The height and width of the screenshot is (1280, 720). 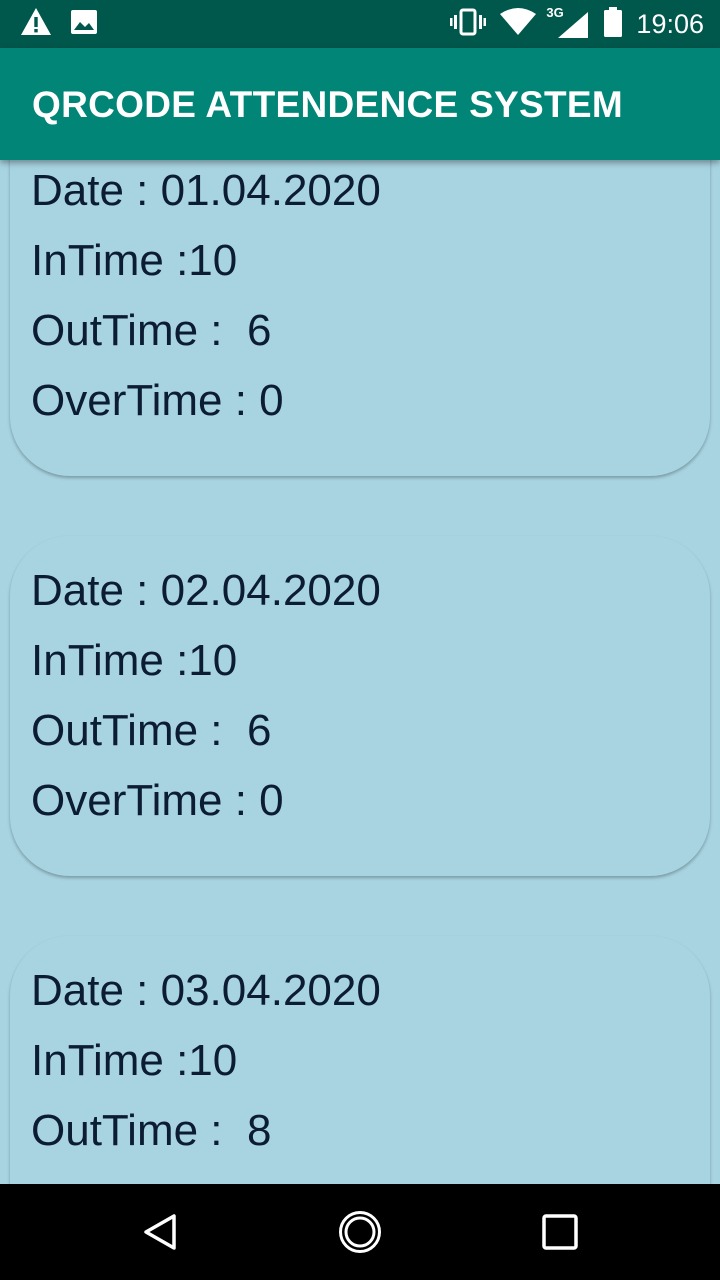 I want to click on recents-icon, so click(x=560, y=1232).